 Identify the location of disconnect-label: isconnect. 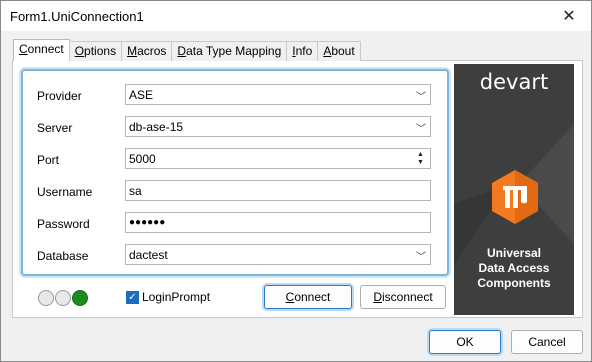
(407, 297).